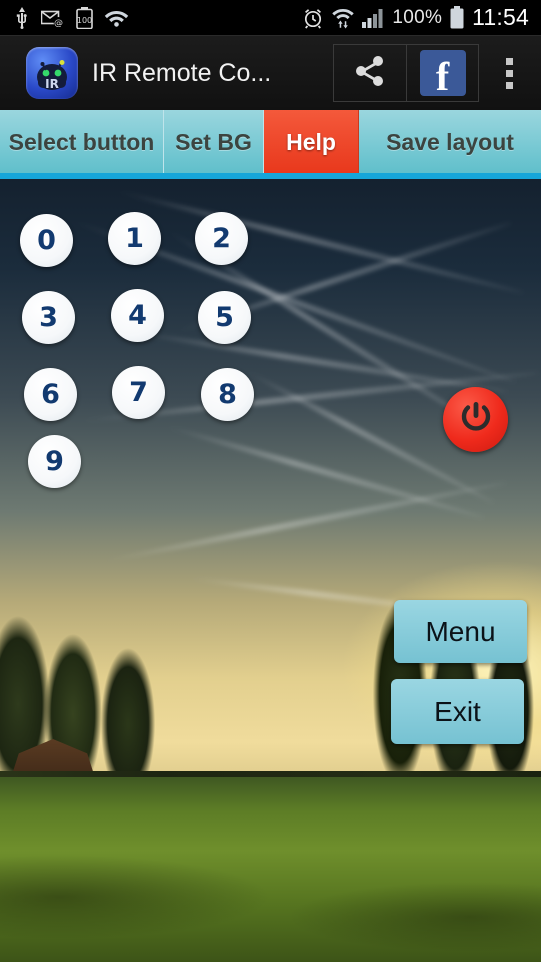 The image size is (541, 962). I want to click on number-button-label: 0, so click(46, 240).